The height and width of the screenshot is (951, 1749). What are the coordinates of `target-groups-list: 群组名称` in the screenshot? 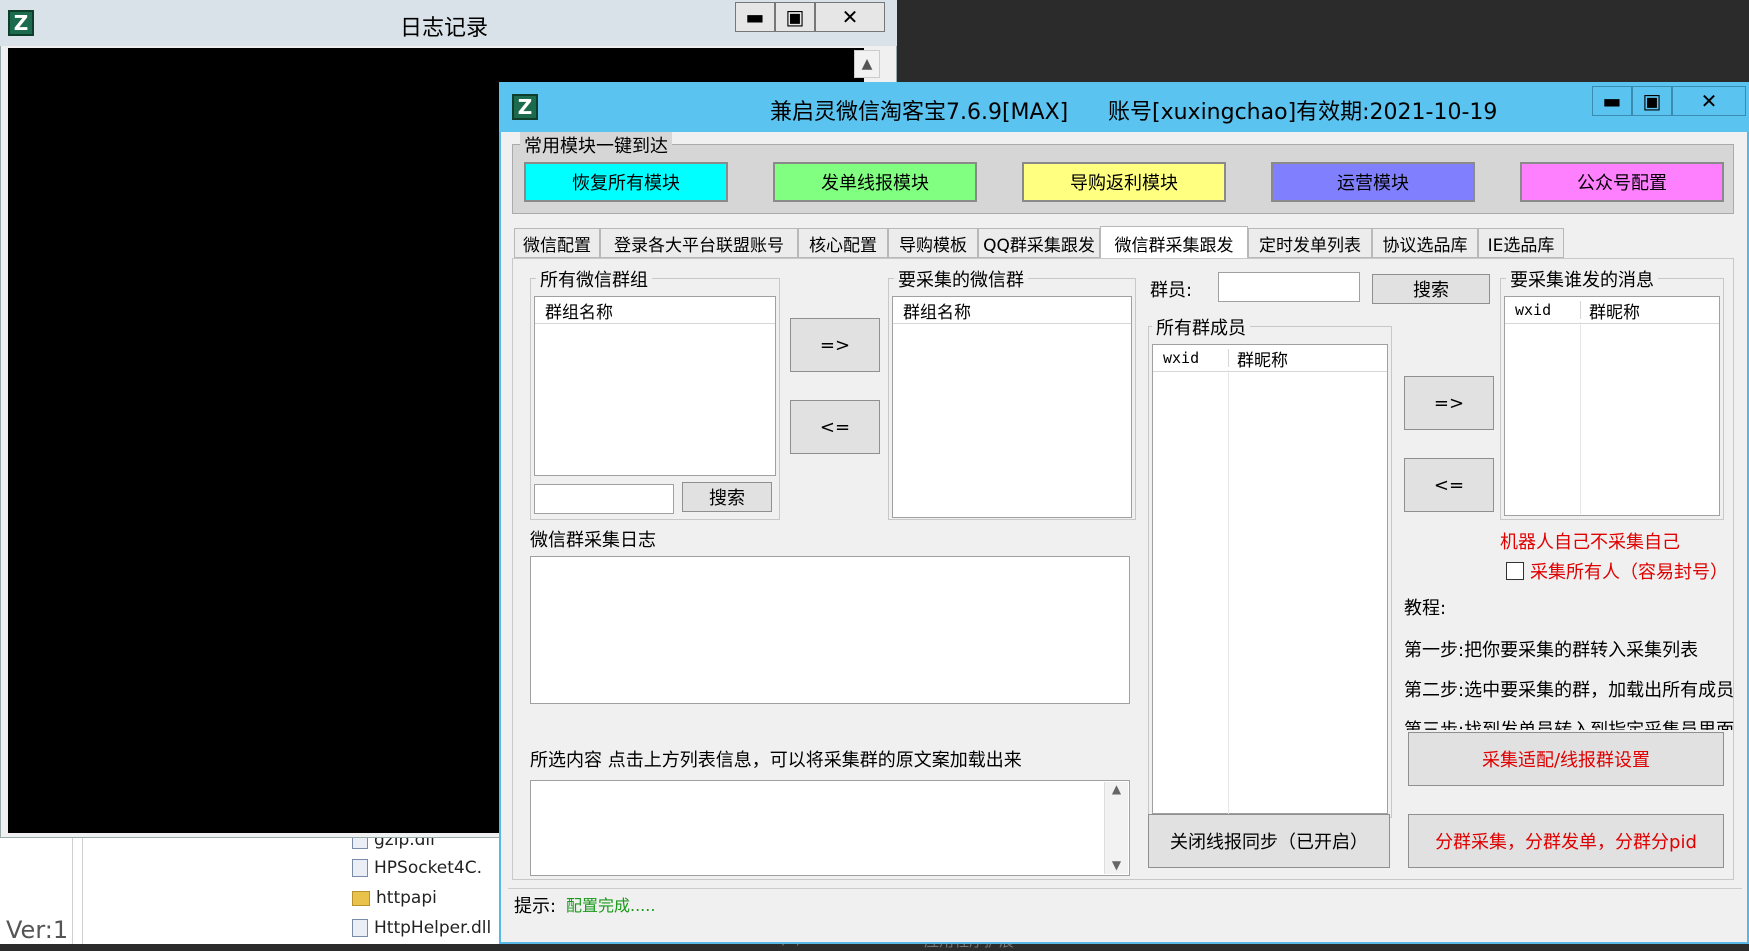 It's located at (1012, 407).